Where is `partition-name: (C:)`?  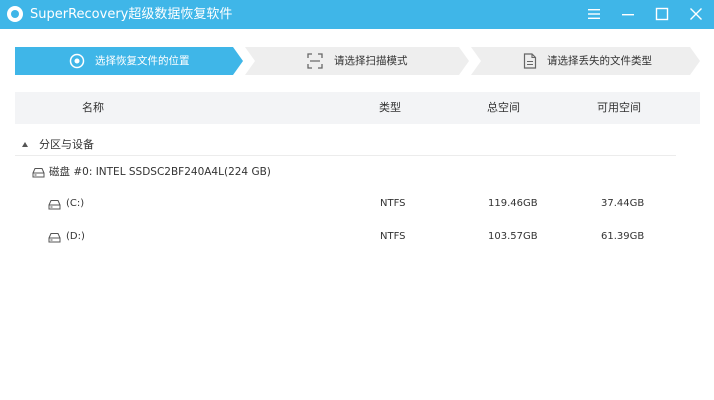 partition-name: (C:) is located at coordinates (75, 203).